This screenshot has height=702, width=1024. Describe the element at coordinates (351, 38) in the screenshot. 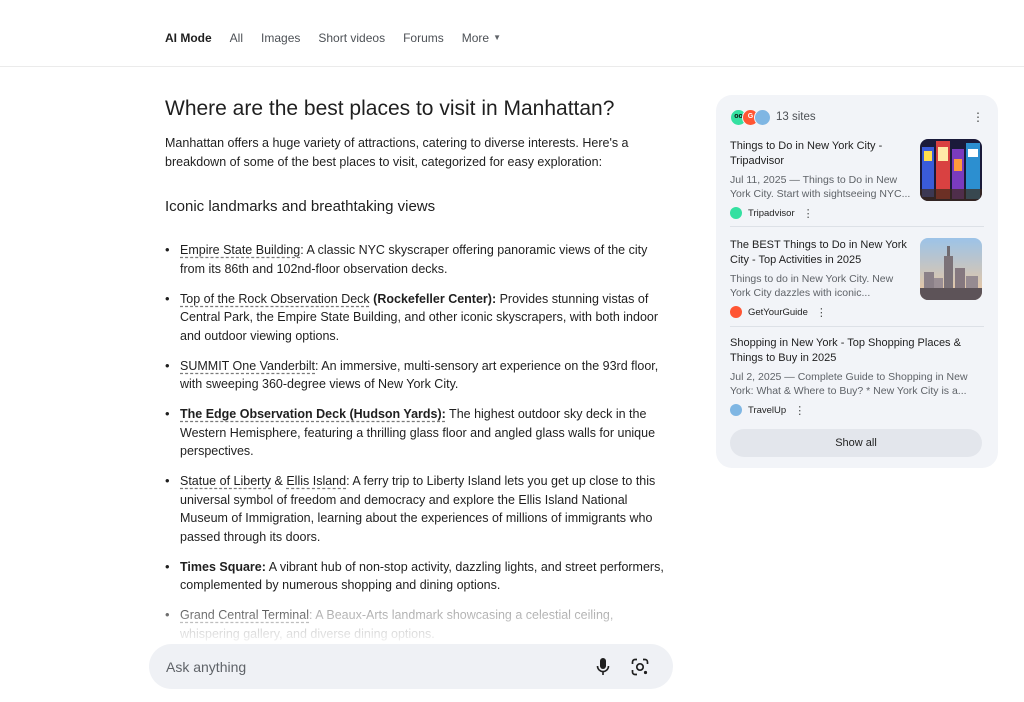

I see `tab-short-videos: Short videos` at that location.